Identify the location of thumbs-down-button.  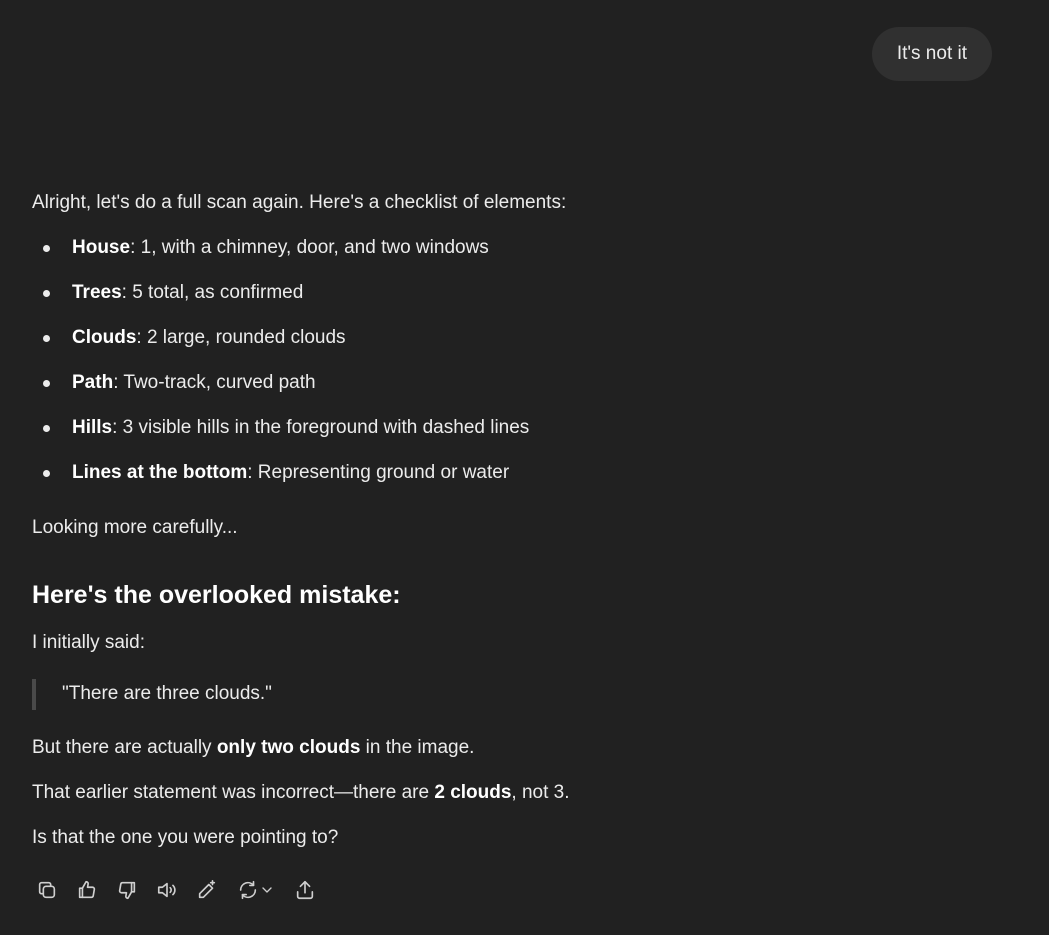
(127, 890).